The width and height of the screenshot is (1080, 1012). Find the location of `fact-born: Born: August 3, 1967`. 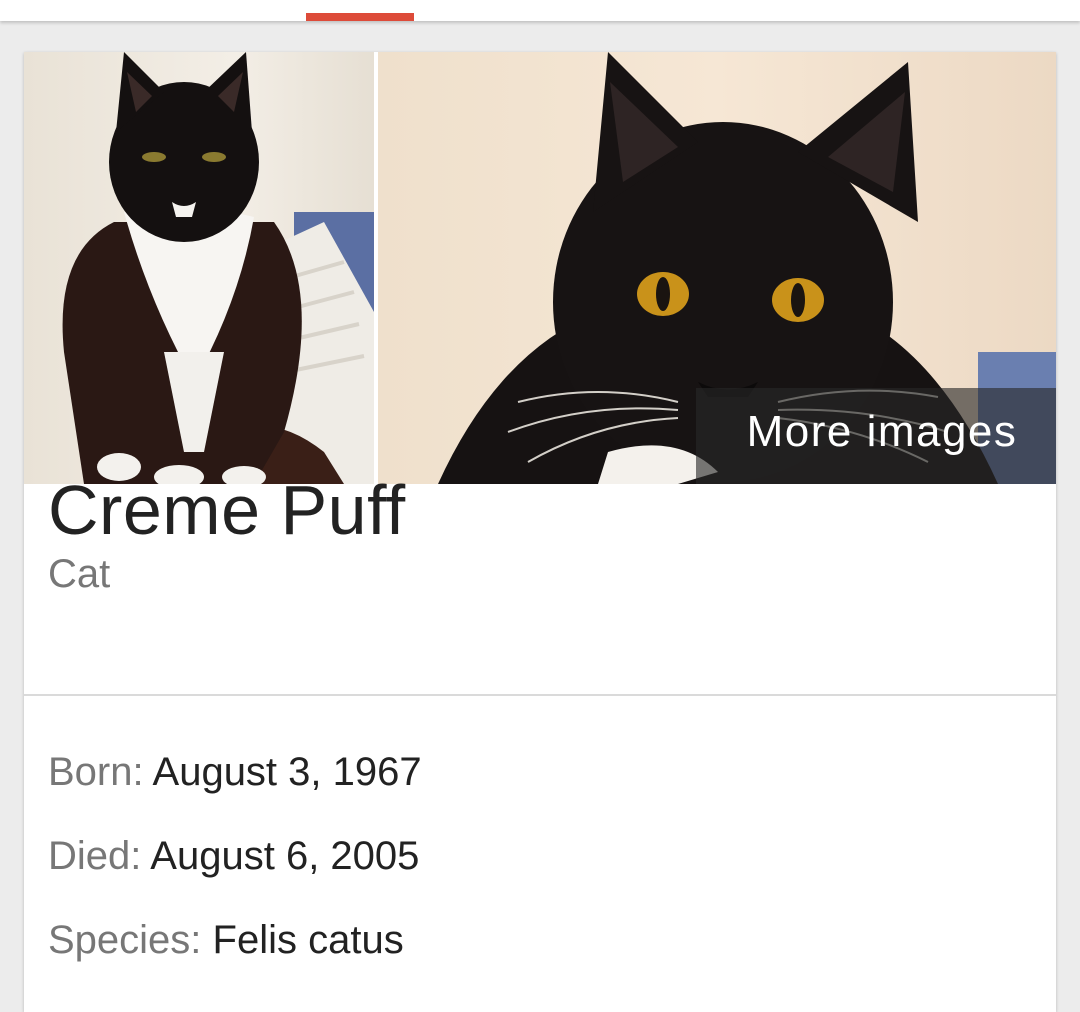

fact-born: Born: August 3, 1967 is located at coordinates (235, 772).